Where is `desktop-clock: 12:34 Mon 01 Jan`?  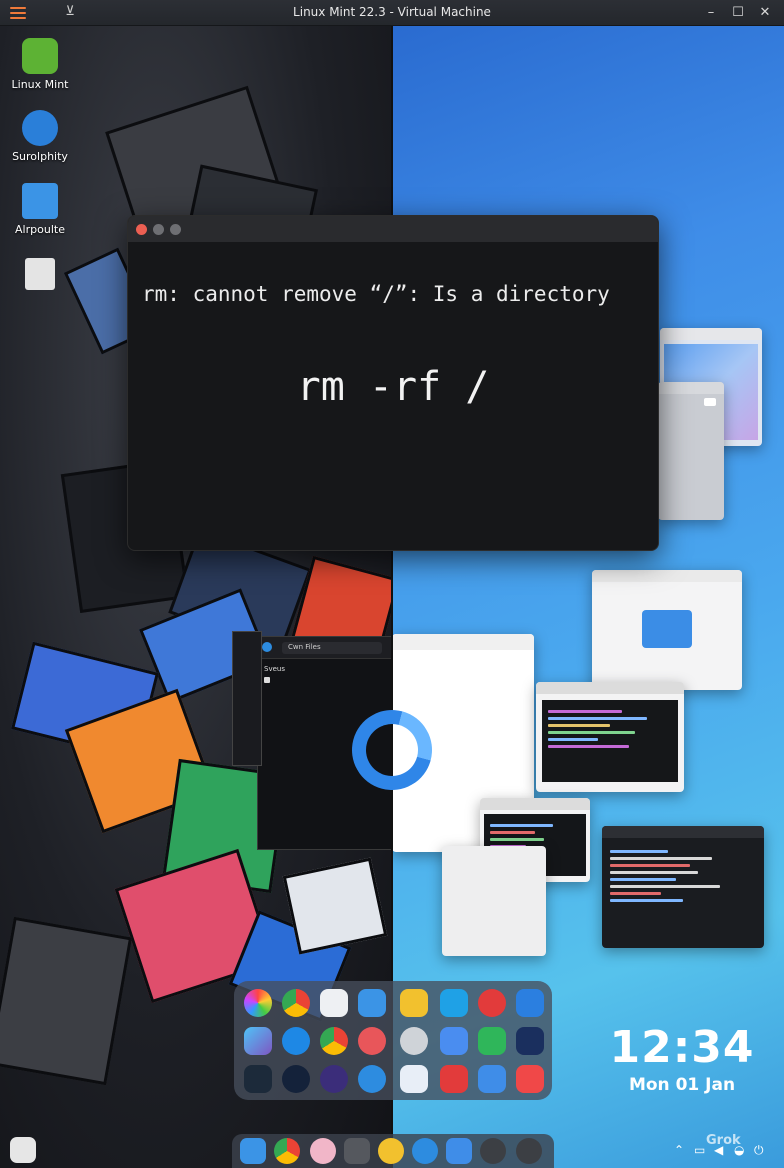 desktop-clock: 12:34 Mon 01 Jan is located at coordinates (682, 1058).